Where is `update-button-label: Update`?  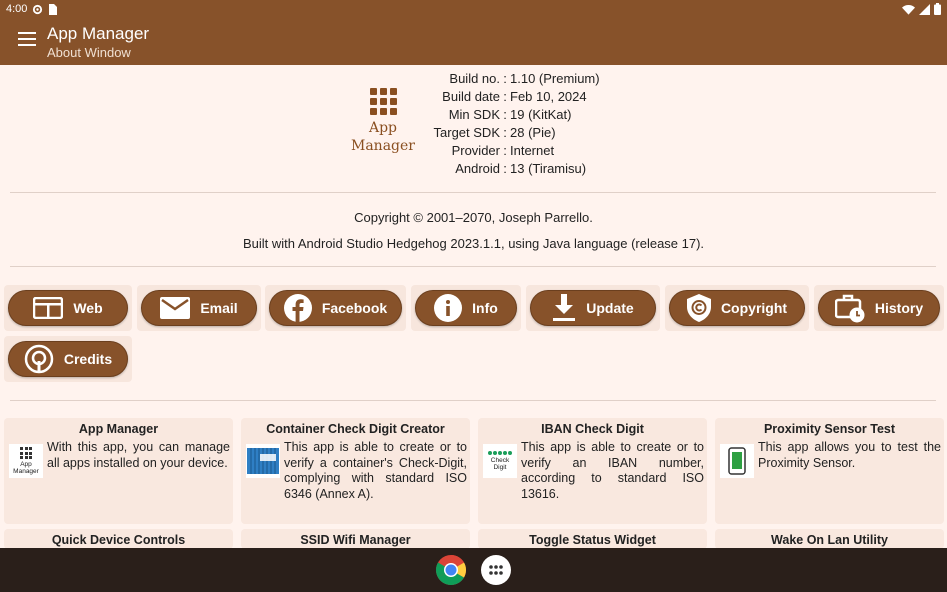
update-button-label: Update is located at coordinates (610, 308).